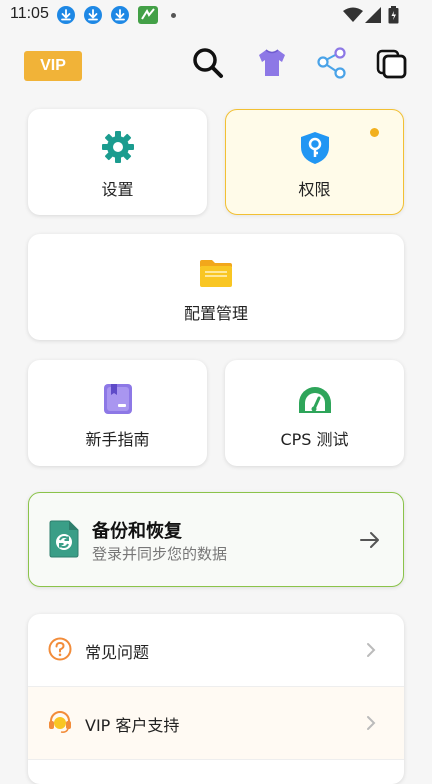 This screenshot has height=784, width=432. Describe the element at coordinates (29, 13) in the screenshot. I see `status-time: 11:05` at that location.